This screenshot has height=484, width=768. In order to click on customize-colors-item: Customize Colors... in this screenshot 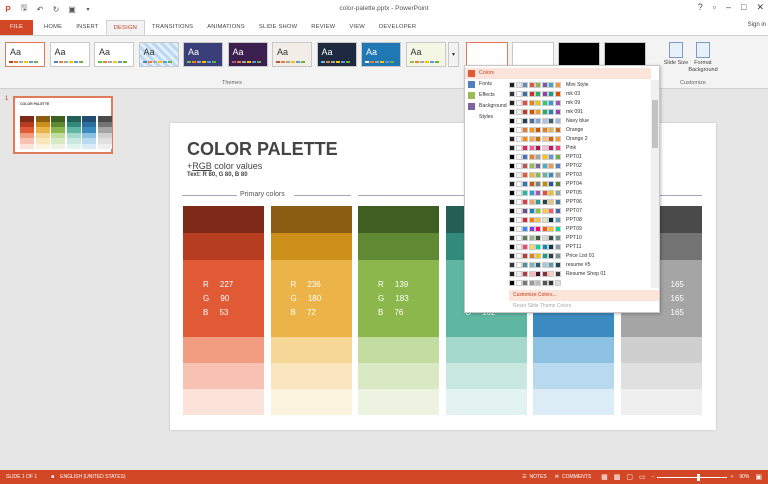, I will do `click(584, 295)`.